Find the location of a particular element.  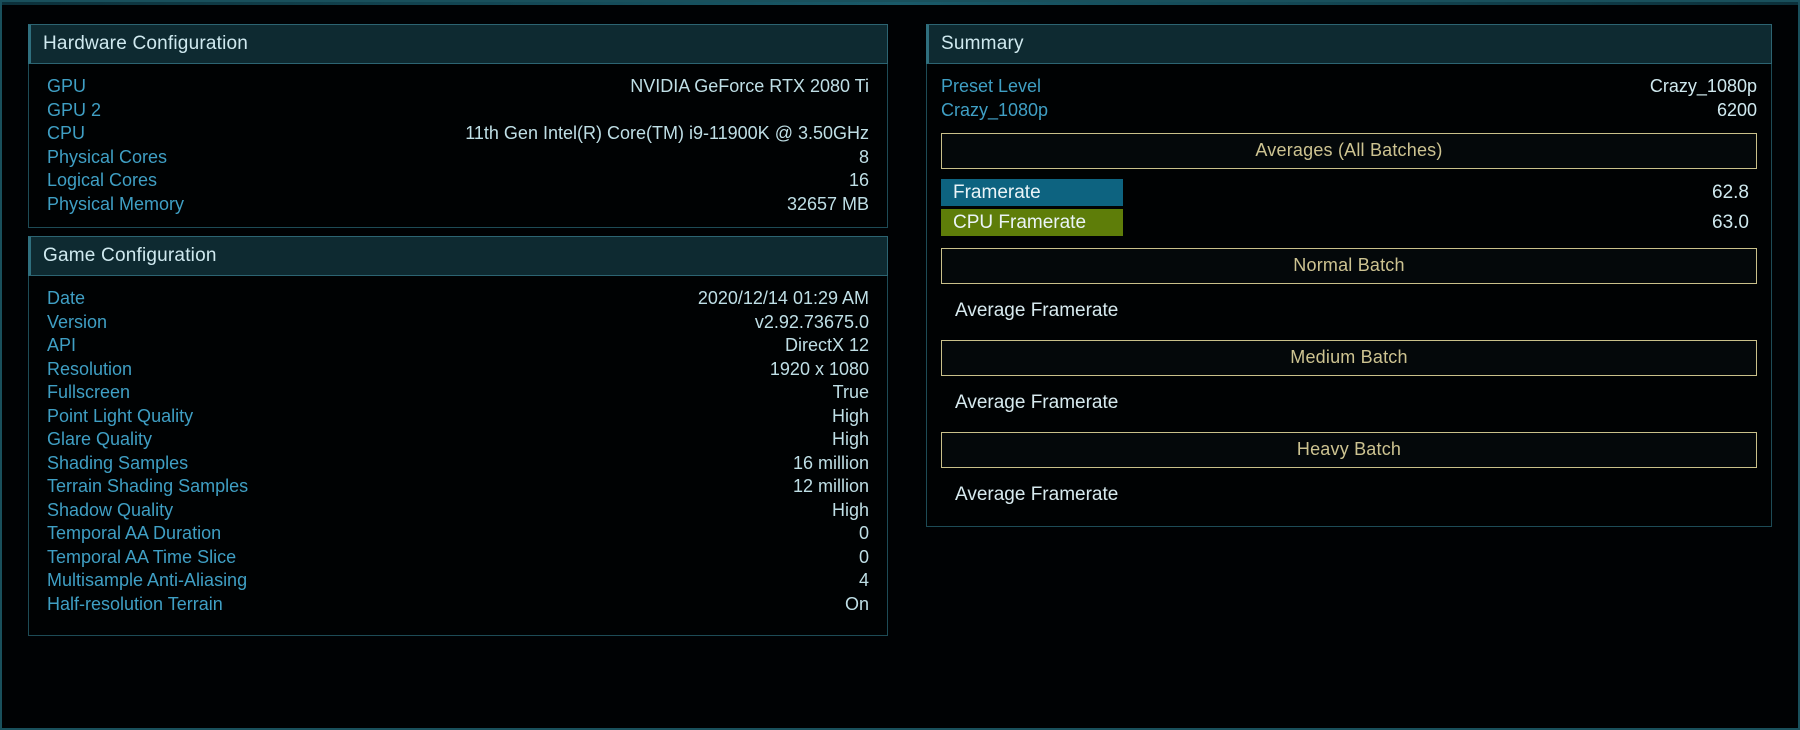

game-terrain-shading-samples-label: Terrain Shading Samples is located at coordinates (148, 486).